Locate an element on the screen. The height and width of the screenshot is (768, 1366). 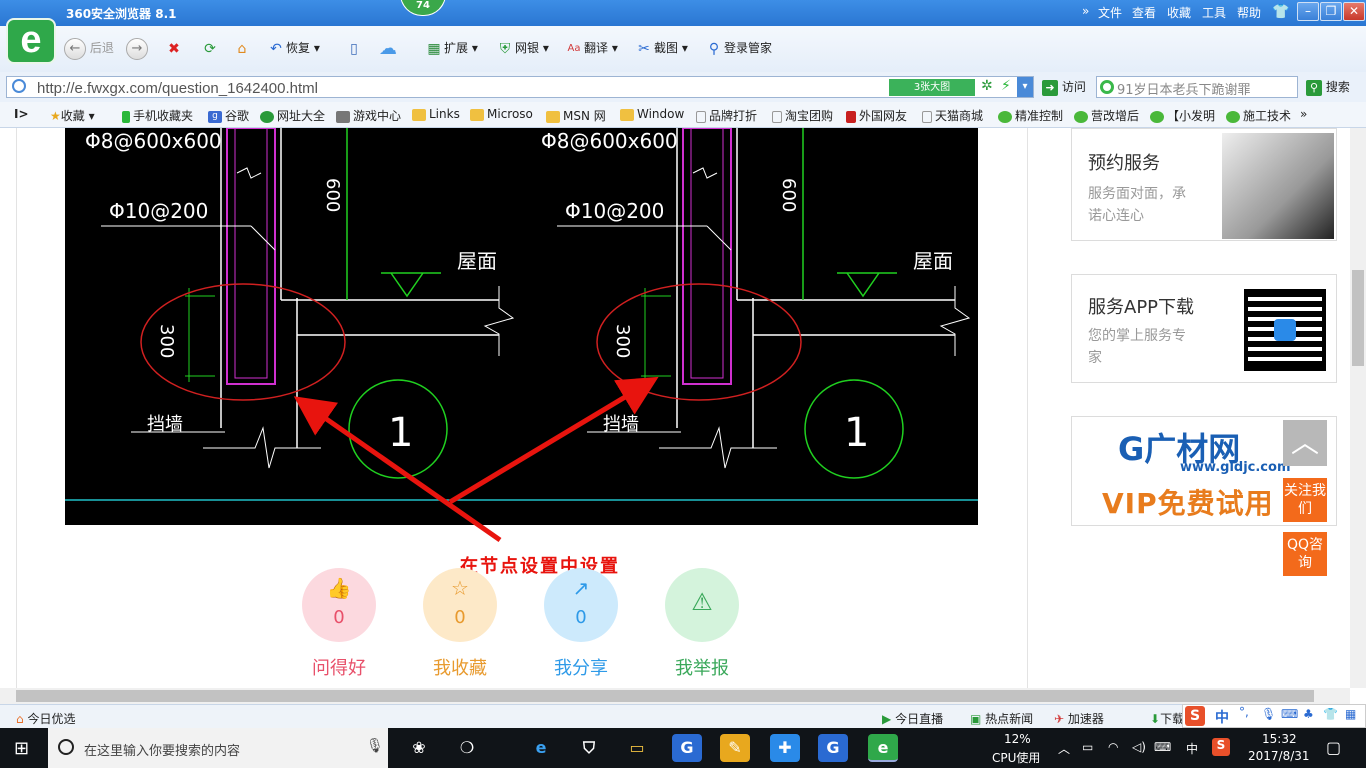
vertical-scrollbar is located at coordinates (1358, 408).